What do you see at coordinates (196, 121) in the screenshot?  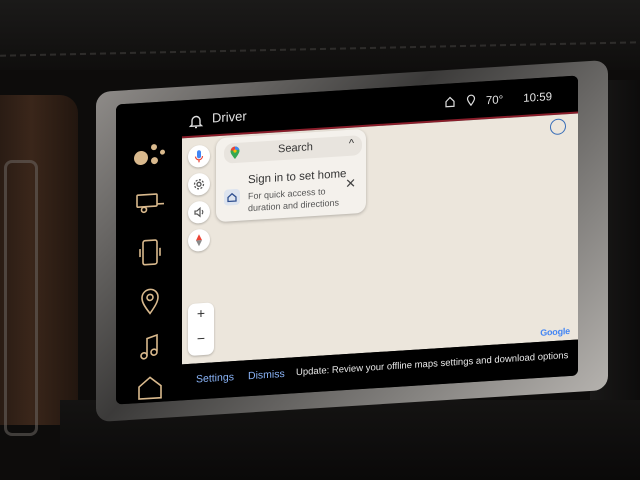 I see `bell-icon` at bounding box center [196, 121].